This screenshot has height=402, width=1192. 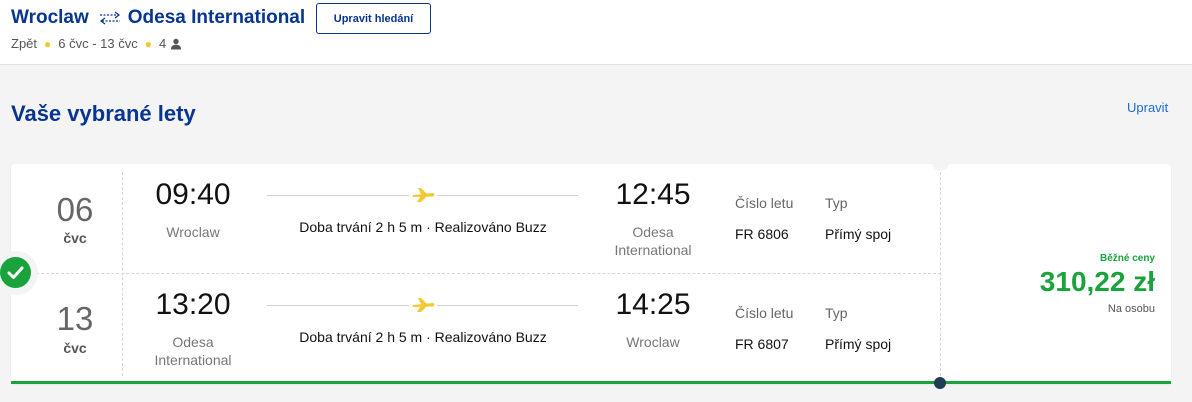 I want to click on page-title: Vaše vybrané lety, so click(x=103, y=113).